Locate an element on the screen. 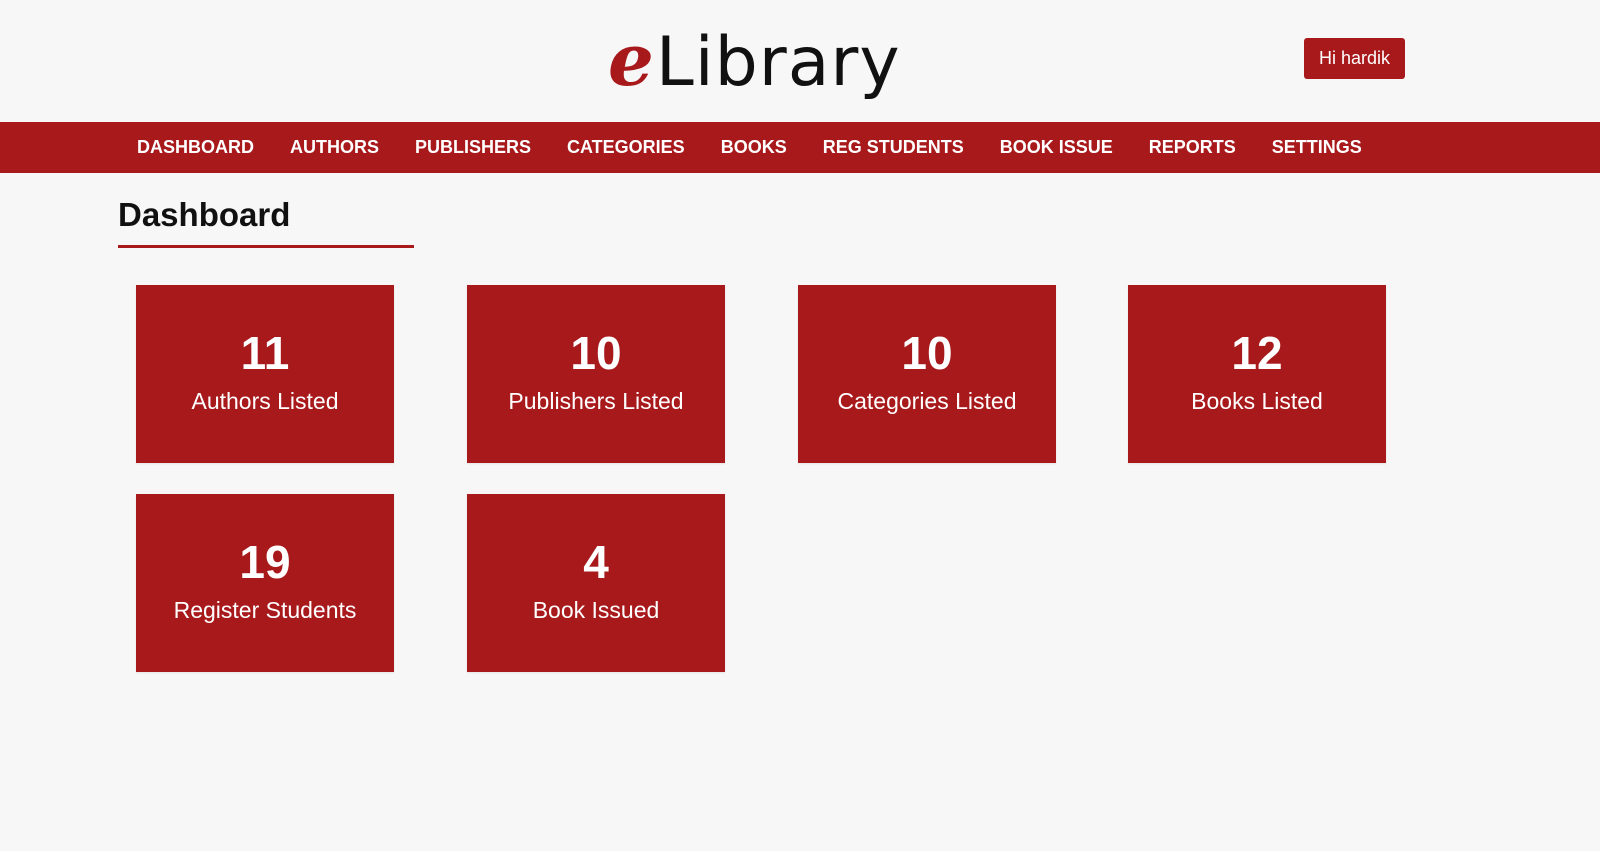  card-count: 12 is located at coordinates (1257, 353).